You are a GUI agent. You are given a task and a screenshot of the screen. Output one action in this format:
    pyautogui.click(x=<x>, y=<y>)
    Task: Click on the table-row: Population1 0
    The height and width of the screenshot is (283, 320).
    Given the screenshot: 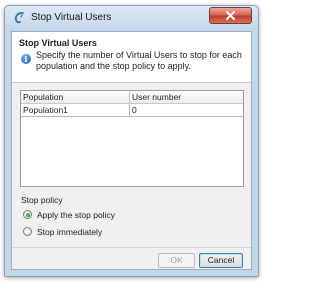 What is the action you would take?
    pyautogui.click(x=132, y=110)
    